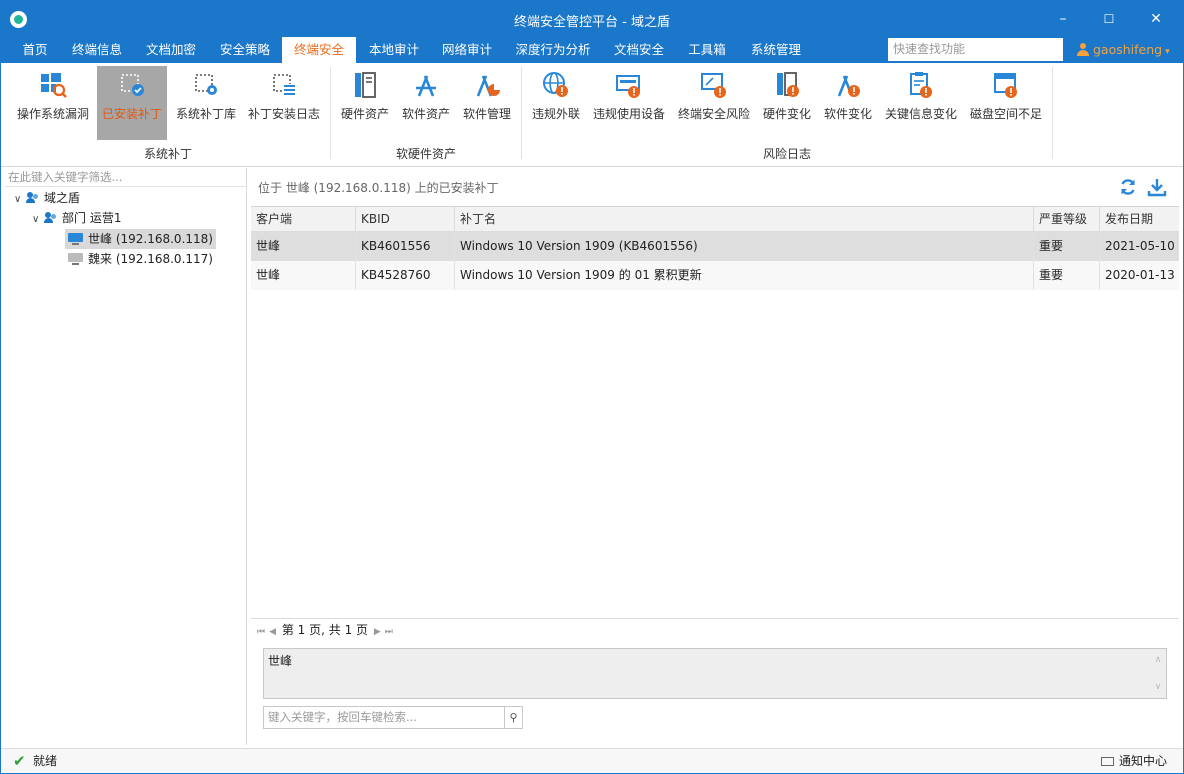 This screenshot has width=1184, height=774. Describe the element at coordinates (744, 219) in the screenshot. I see `column-patch-name: 补丁名` at that location.